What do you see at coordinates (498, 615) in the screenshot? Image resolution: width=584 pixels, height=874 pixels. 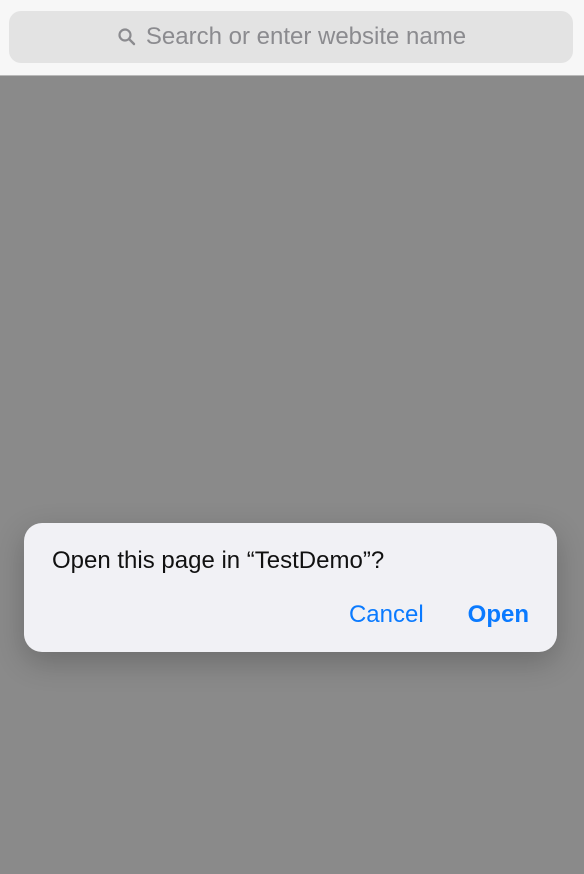 I see `open-button: Open` at bounding box center [498, 615].